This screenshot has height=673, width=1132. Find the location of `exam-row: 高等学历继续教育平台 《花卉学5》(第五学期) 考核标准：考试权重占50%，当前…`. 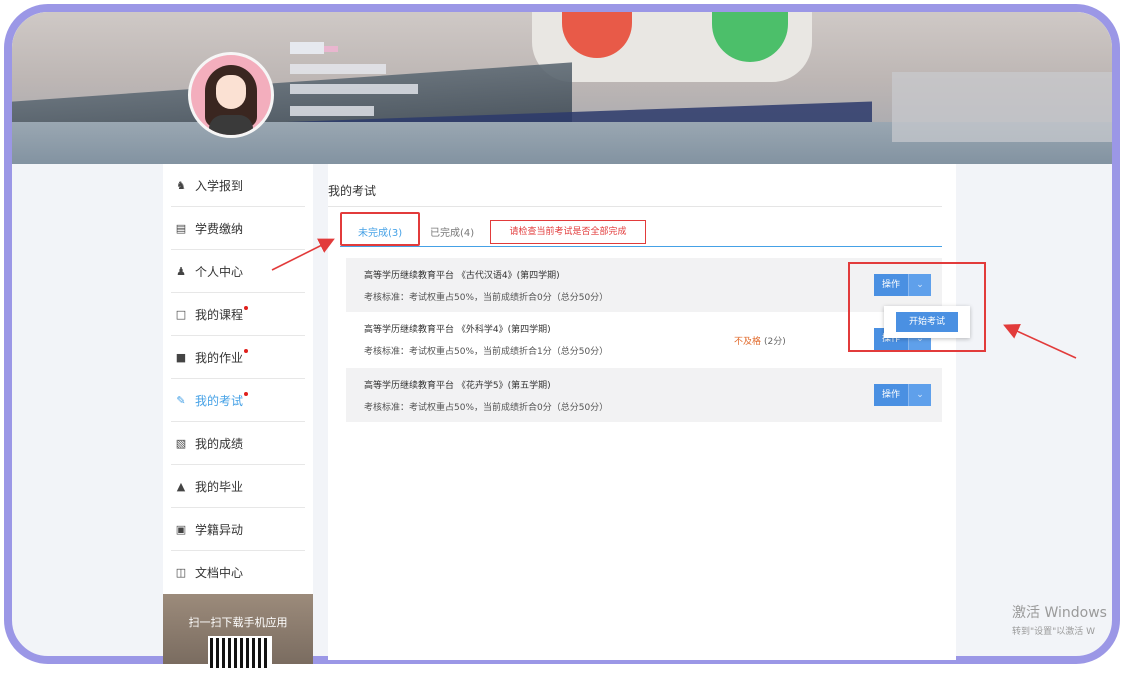

exam-row: 高等学历继续教育平台 《花卉学5》(第五学期) 考核标准：考试权重占50%，当前… is located at coordinates (644, 395).